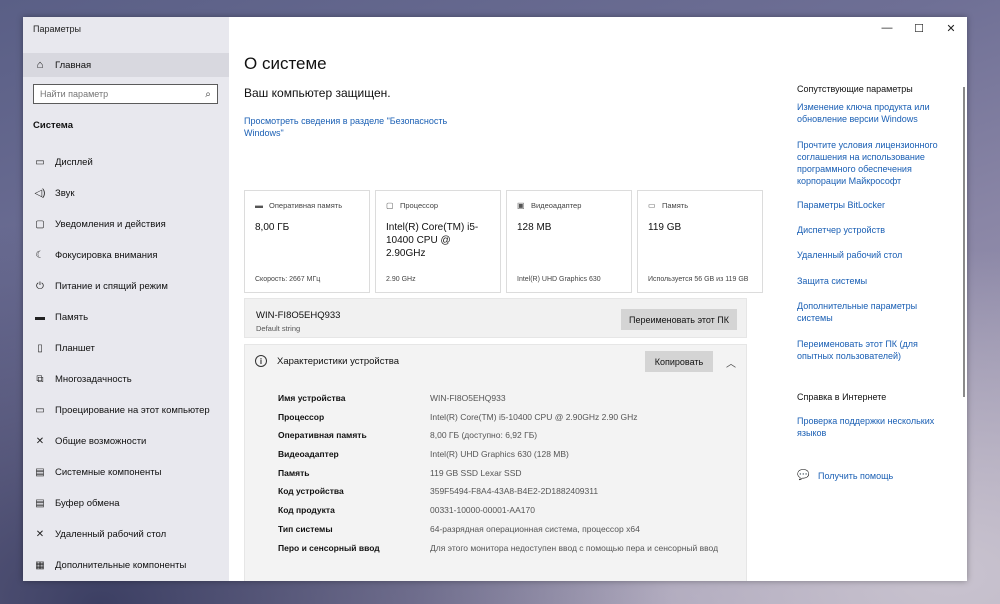 The height and width of the screenshot is (604, 1000). I want to click on get-help-label: Получить помощь, so click(856, 475).